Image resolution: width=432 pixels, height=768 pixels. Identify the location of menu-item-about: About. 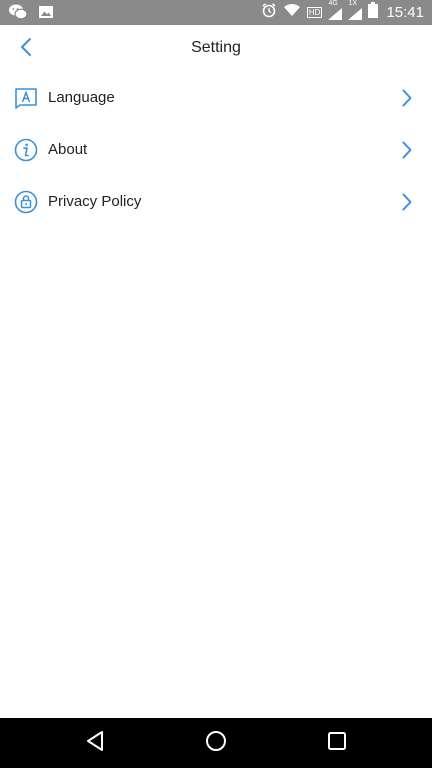
(216, 150).